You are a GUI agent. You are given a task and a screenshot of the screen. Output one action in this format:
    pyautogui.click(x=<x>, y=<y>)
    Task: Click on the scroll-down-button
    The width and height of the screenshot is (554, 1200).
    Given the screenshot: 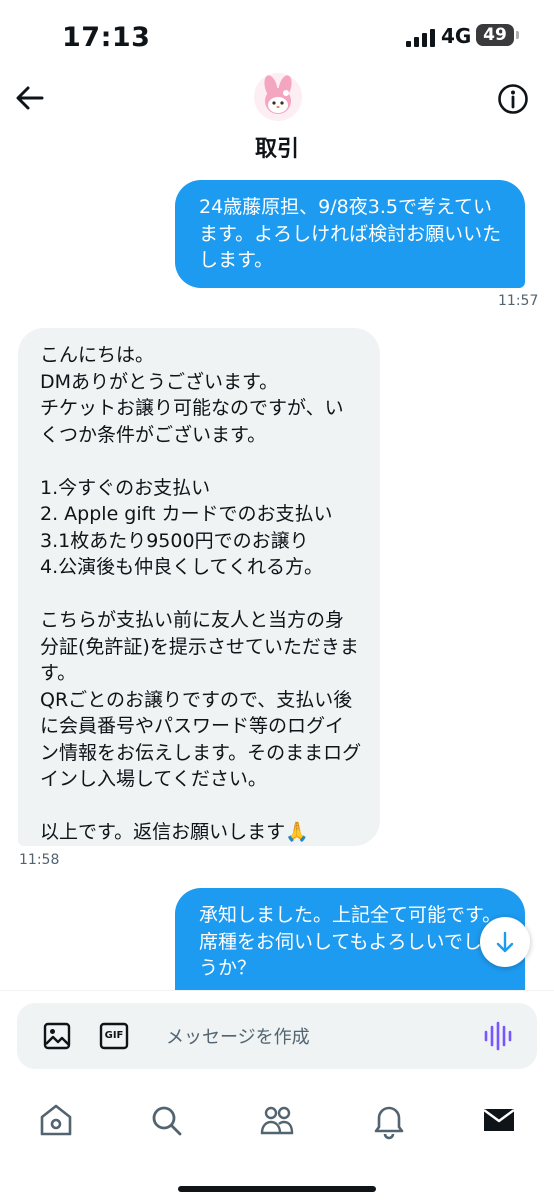 What is the action you would take?
    pyautogui.click(x=505, y=942)
    